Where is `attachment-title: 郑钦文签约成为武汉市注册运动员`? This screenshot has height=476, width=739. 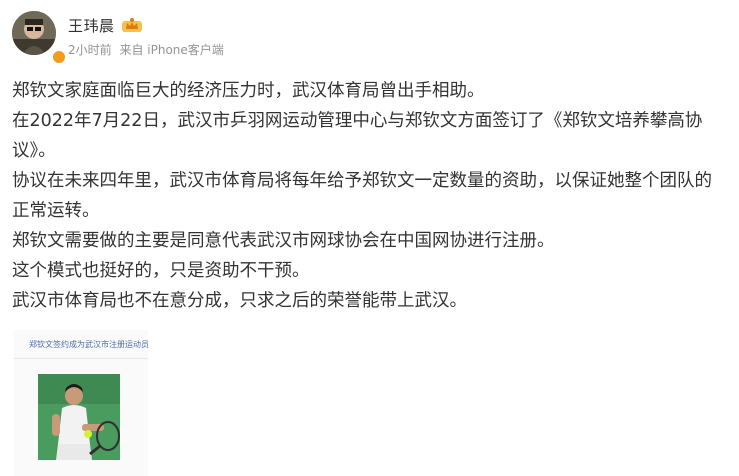
attachment-title: 郑钦文签约成为武汉市注册运动员 is located at coordinates (89, 344).